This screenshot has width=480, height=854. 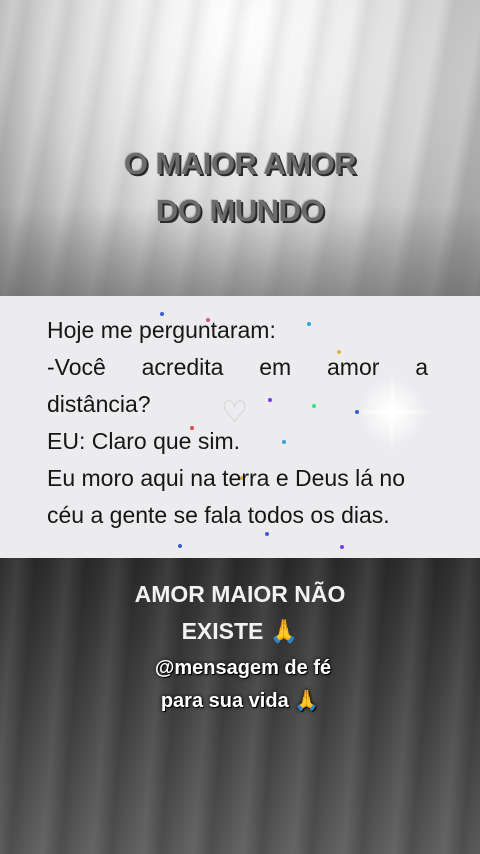 I want to click on message-line: Eu moro aqui na terra e Deus lá no, so click(x=226, y=478).